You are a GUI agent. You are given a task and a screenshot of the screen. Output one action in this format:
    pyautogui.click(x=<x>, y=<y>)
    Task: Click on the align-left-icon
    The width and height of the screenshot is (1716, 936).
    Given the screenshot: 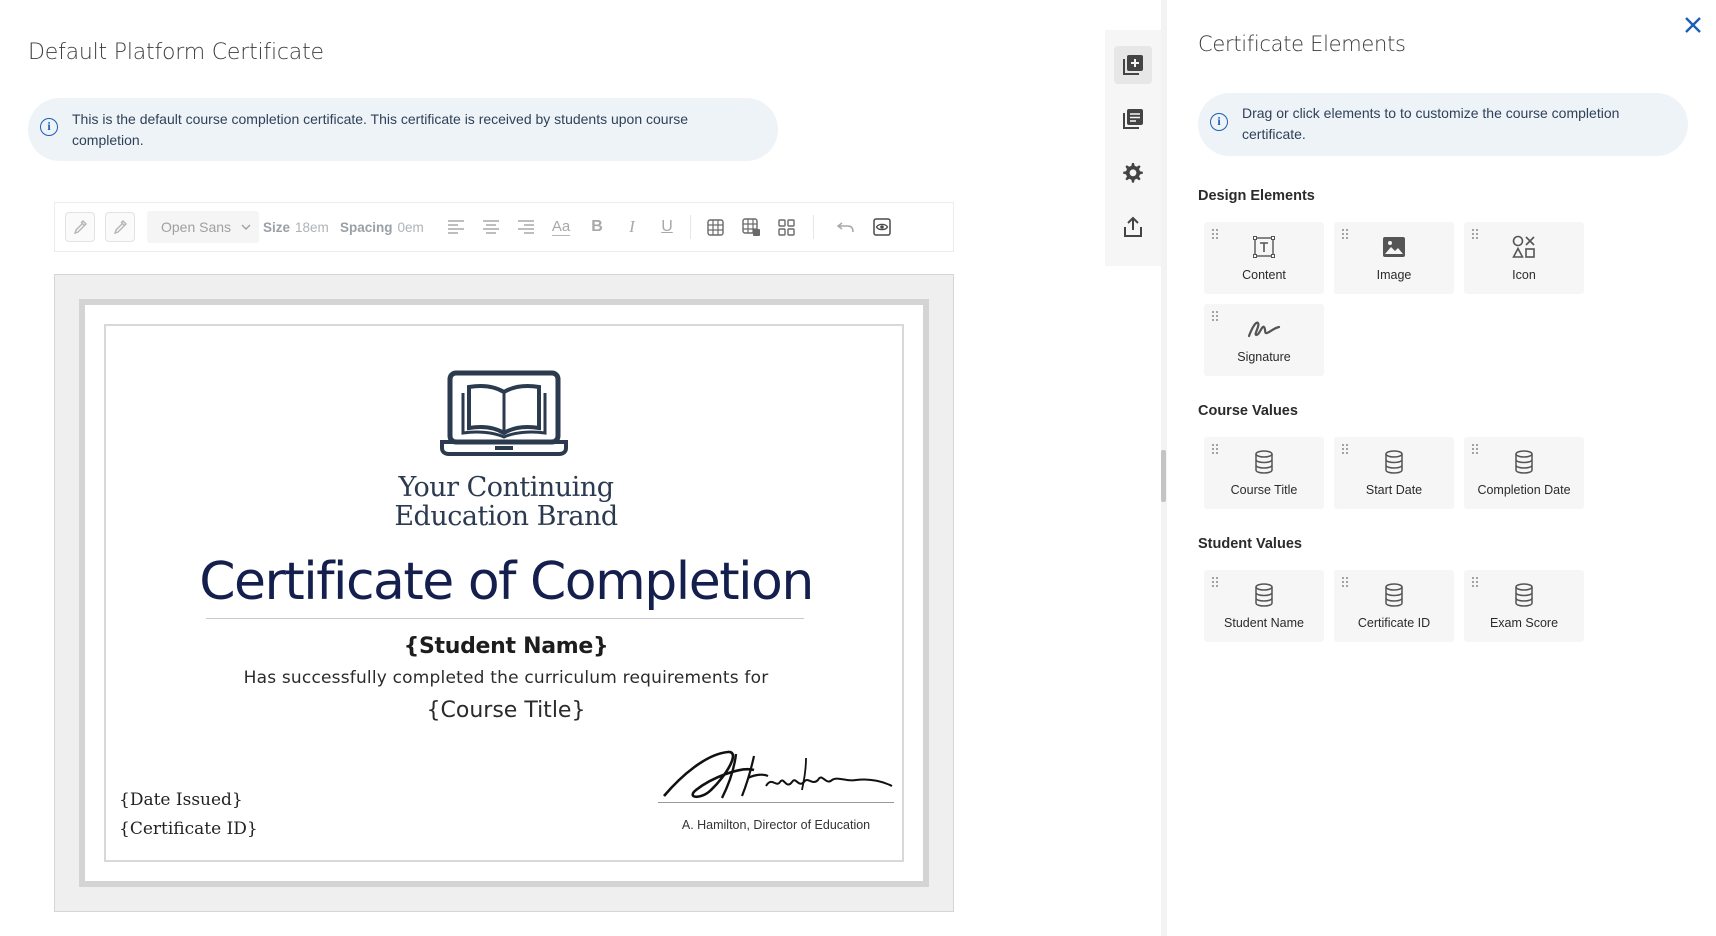 What is the action you would take?
    pyautogui.click(x=456, y=227)
    